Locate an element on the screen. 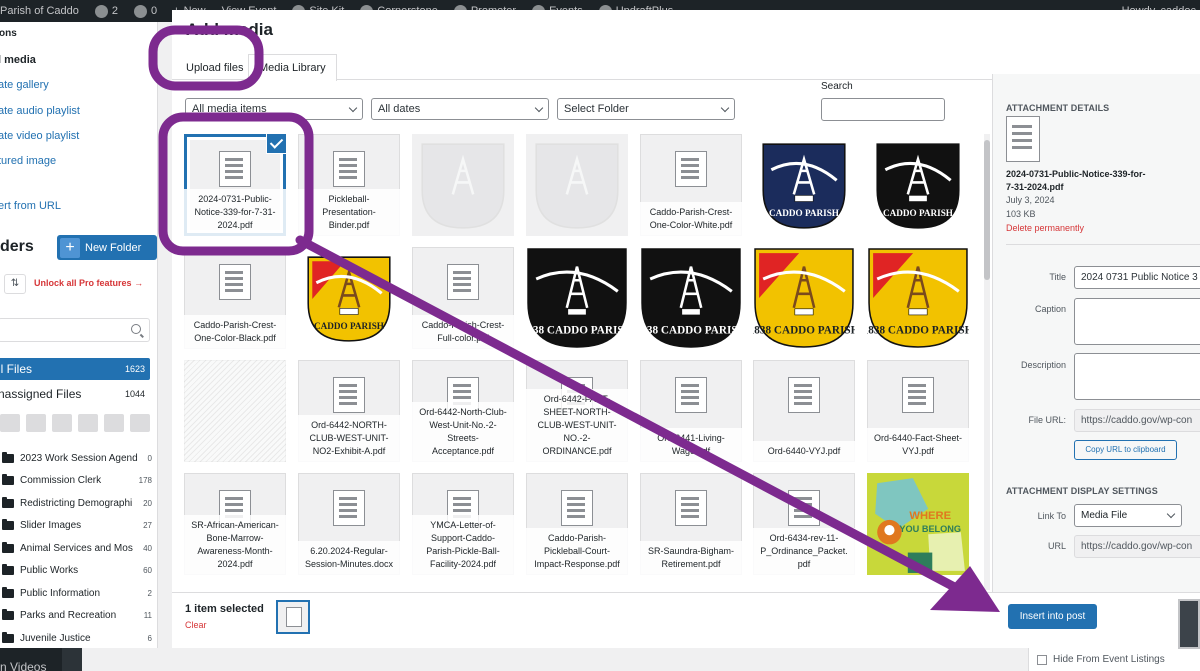  sort-icon: ⇅ is located at coordinates (15, 284).